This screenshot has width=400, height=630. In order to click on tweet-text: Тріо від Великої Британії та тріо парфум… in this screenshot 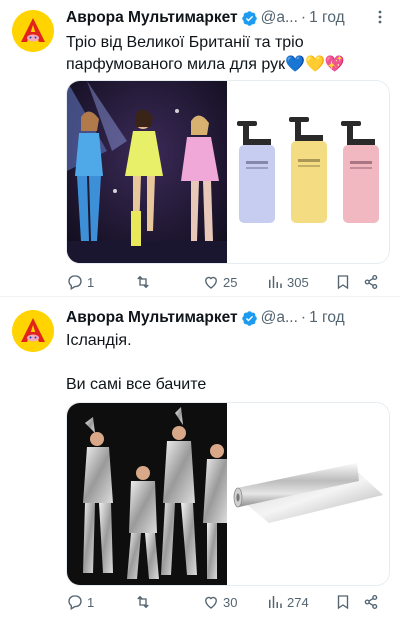, I will do `click(205, 53)`.